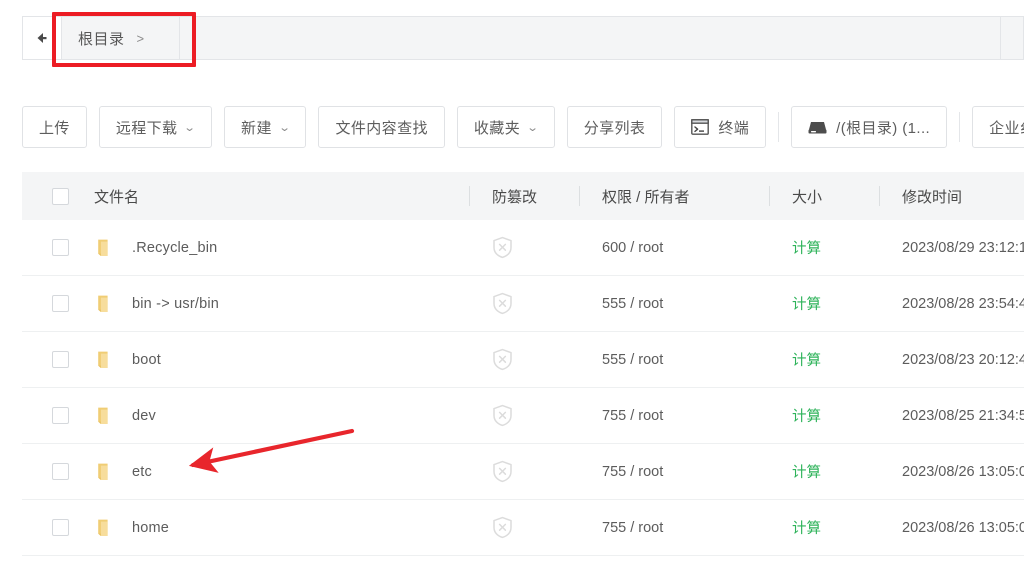 The height and width of the screenshot is (563, 1024). Describe the element at coordinates (963, 247) in the screenshot. I see `mtime-cell: 2023/08/29 23:12:10` at that location.